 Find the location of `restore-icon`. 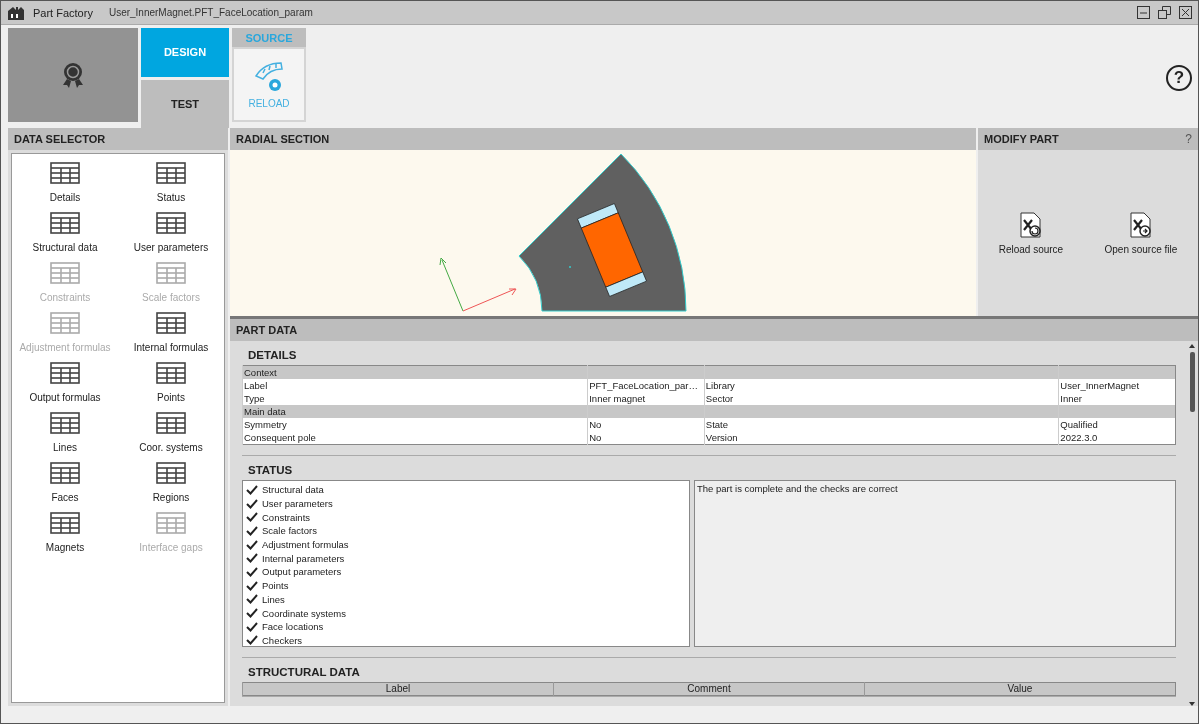

restore-icon is located at coordinates (1164, 12).